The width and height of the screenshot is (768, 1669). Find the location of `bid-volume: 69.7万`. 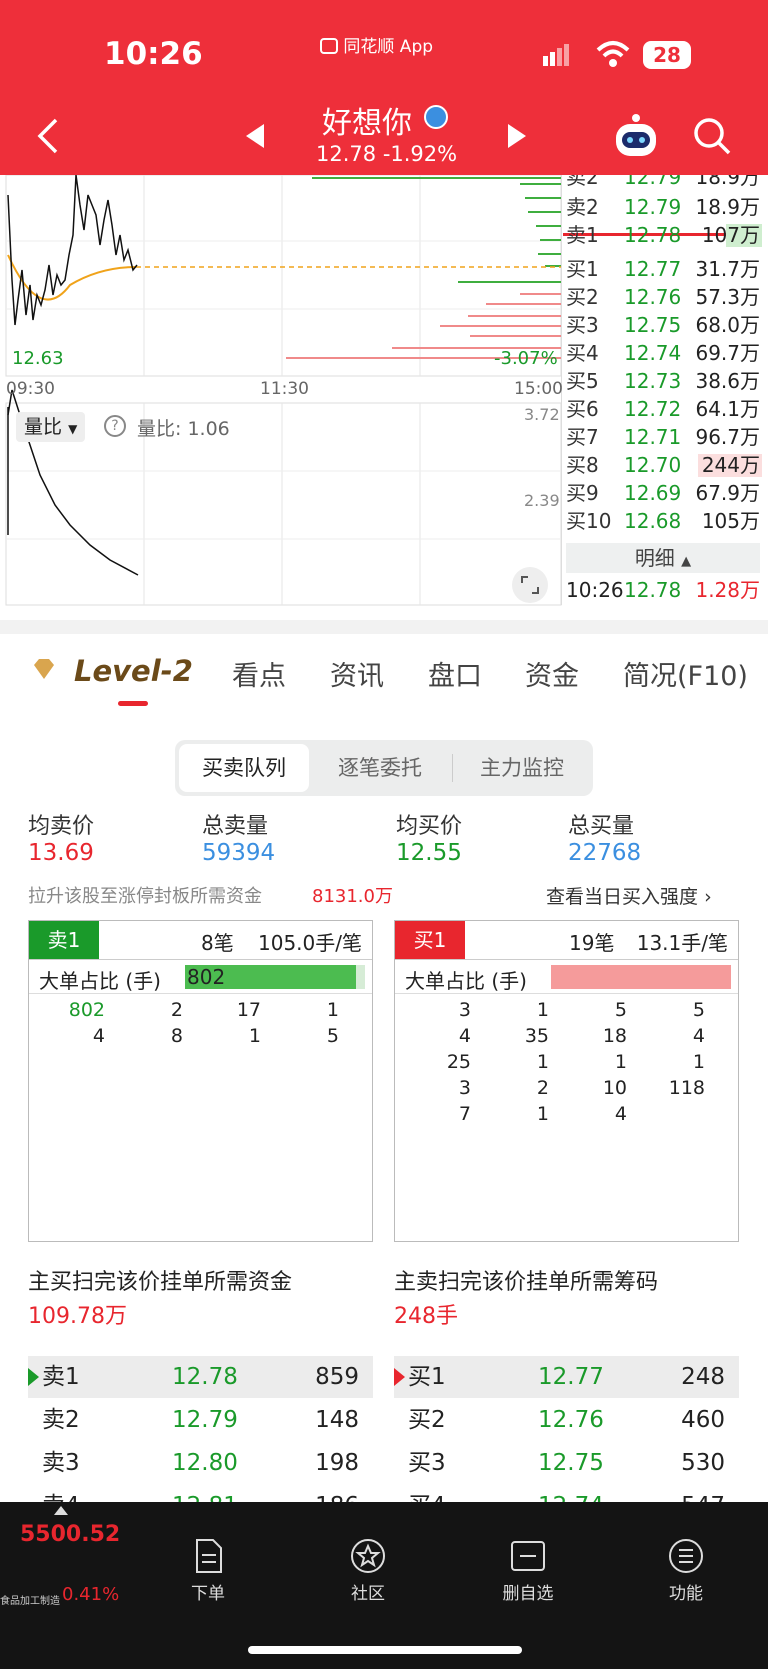

bid-volume: 69.7万 is located at coordinates (727, 353).